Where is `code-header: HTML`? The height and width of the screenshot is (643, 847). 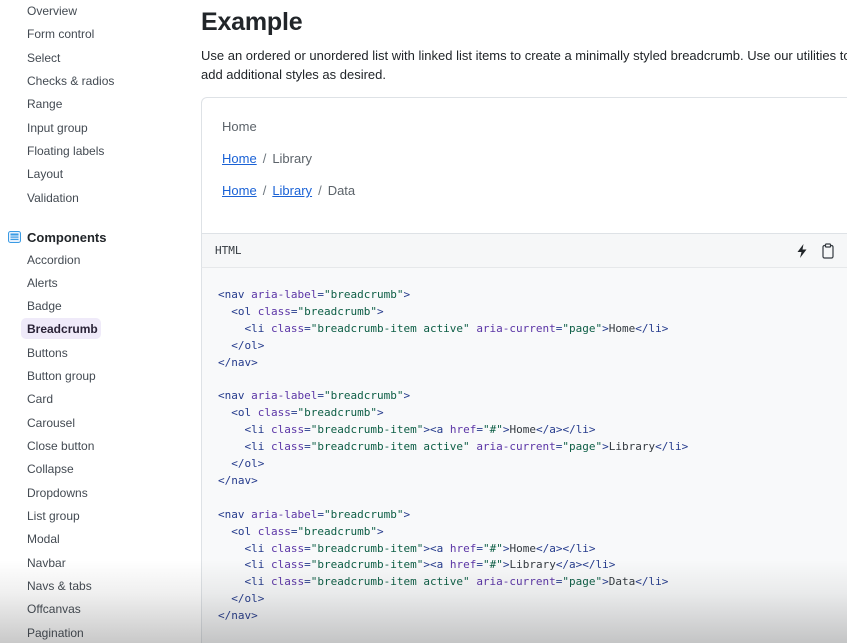 code-header: HTML is located at coordinates (524, 250).